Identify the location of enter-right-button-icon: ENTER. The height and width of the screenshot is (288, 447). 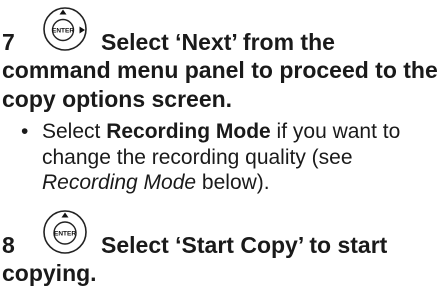
(65, 29).